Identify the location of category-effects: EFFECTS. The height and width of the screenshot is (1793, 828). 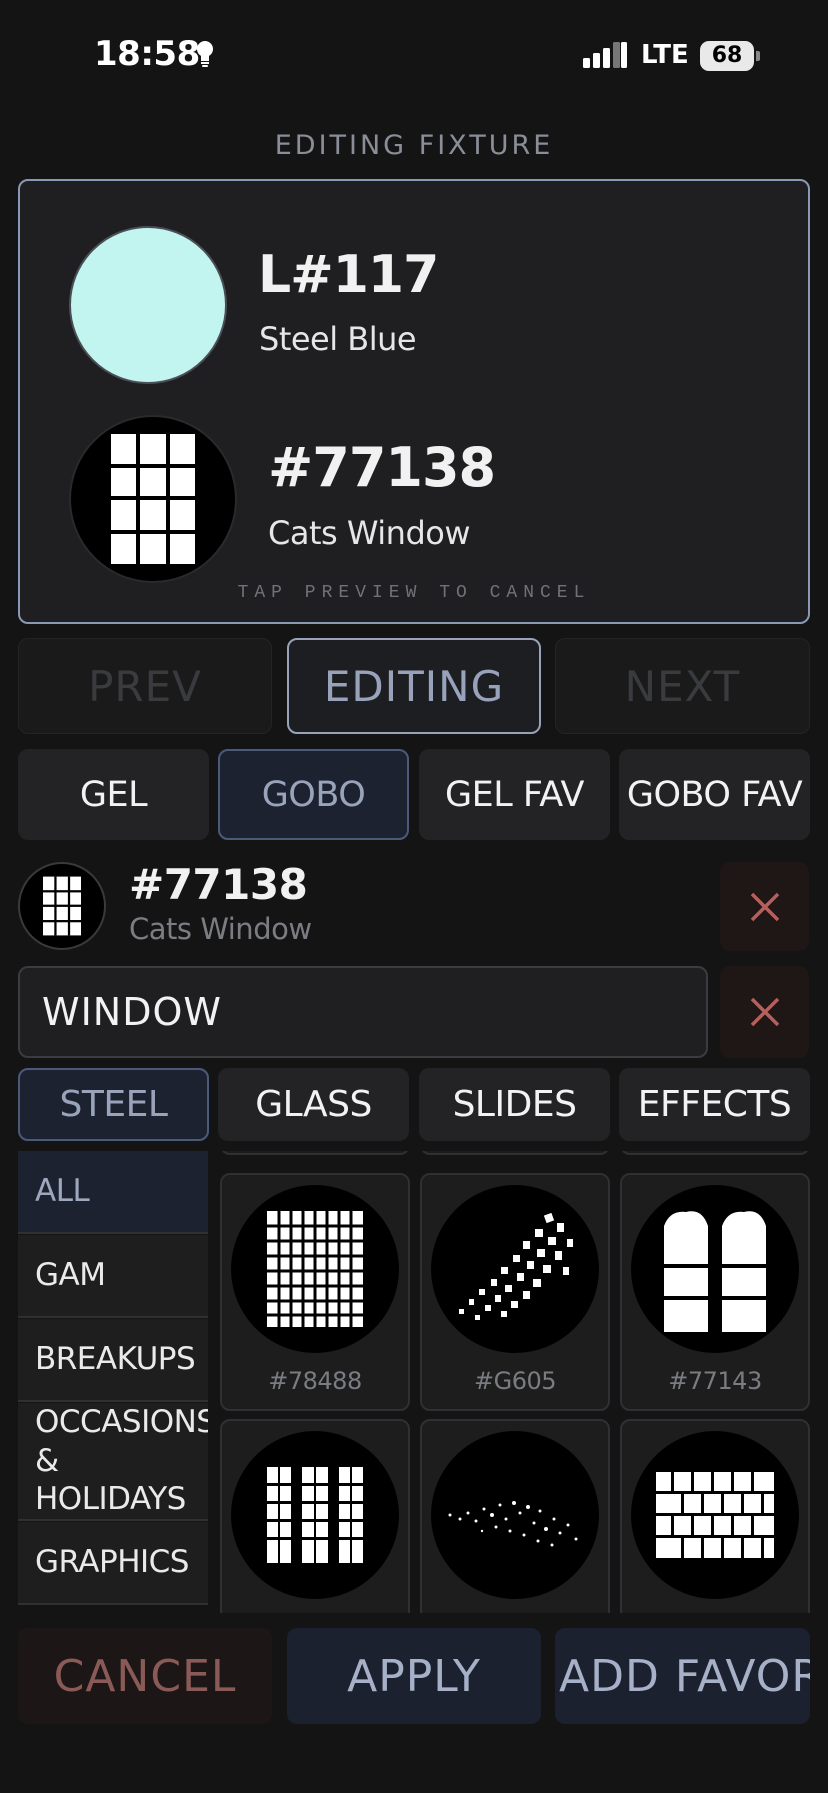
(714, 1104).